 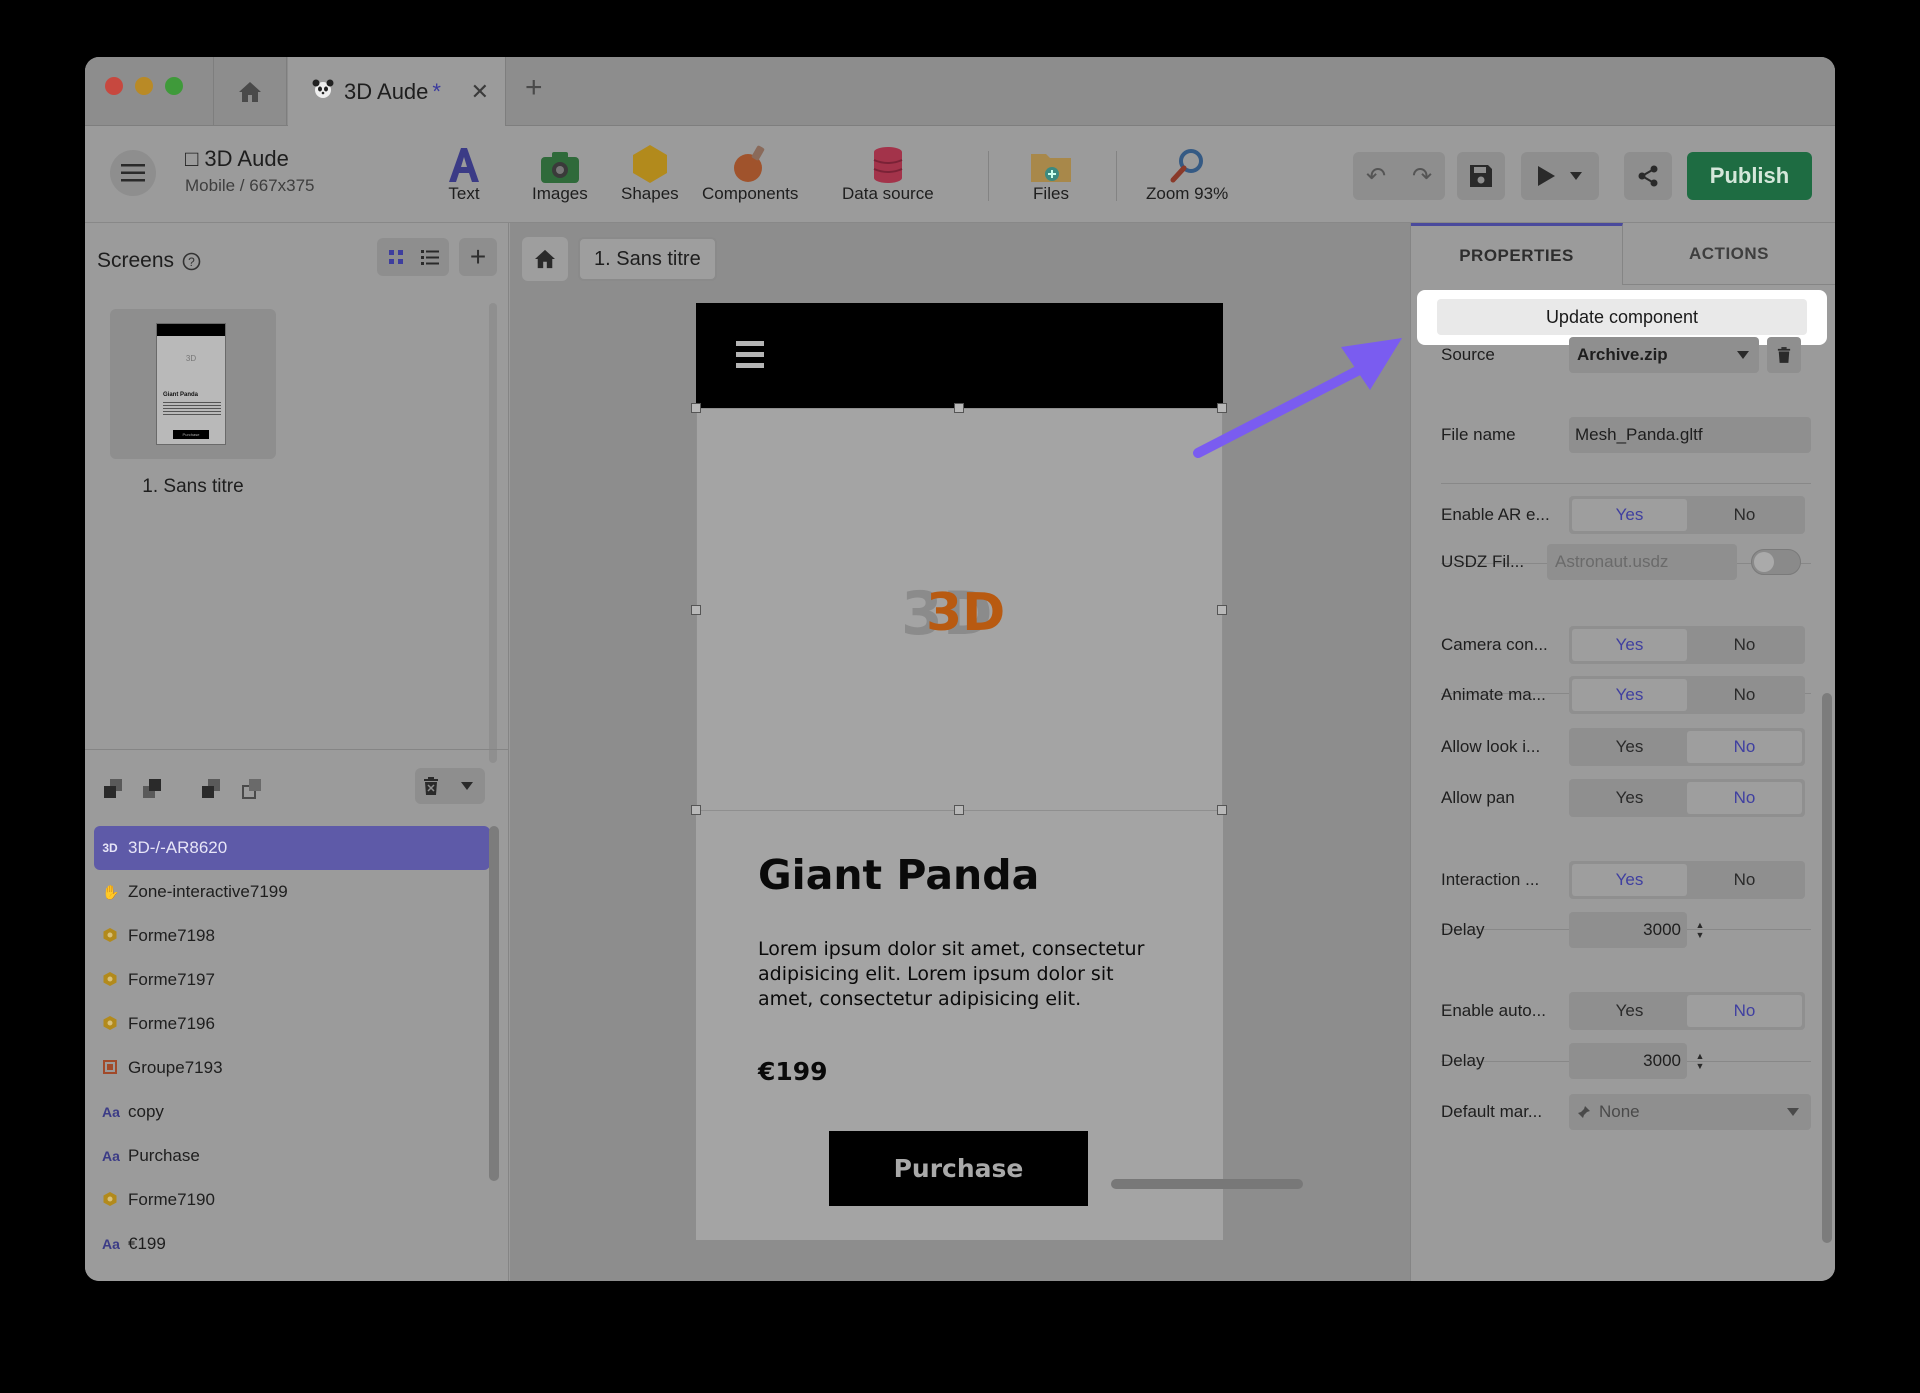 I want to click on add-screen-button: +, so click(x=478, y=257).